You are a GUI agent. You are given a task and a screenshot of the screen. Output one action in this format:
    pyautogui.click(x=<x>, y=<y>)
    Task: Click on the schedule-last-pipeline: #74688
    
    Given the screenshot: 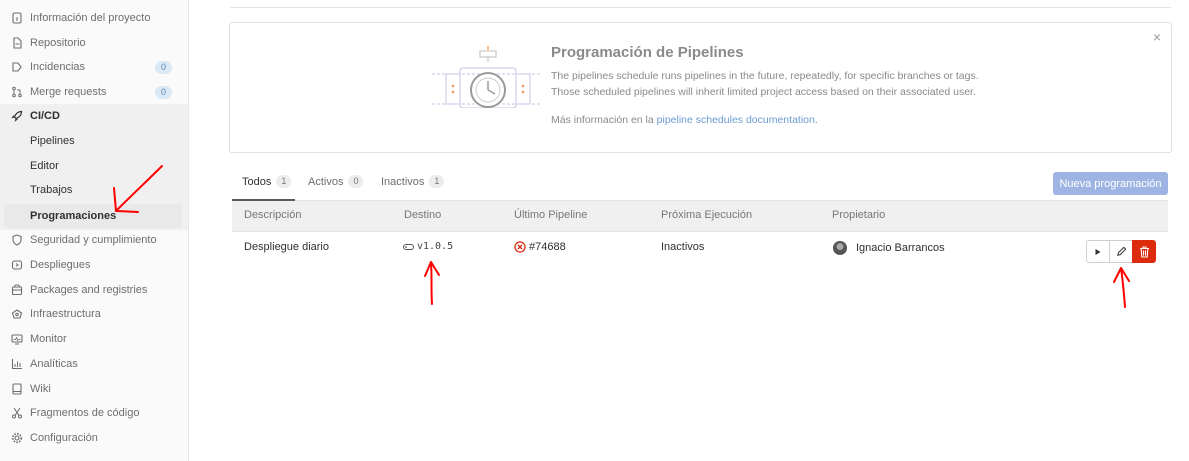 What is the action you would take?
    pyautogui.click(x=540, y=247)
    